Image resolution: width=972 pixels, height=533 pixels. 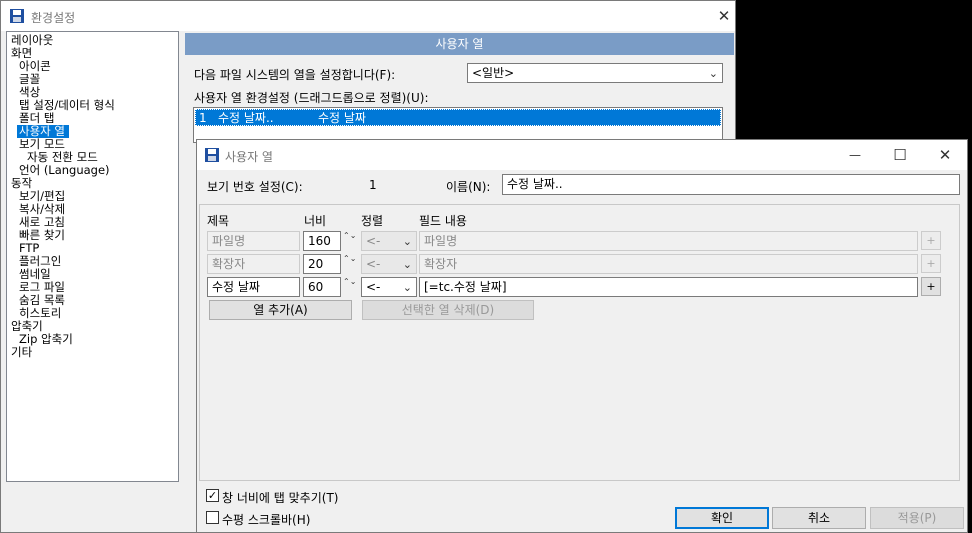 What do you see at coordinates (731, 184) in the screenshot?
I see `name-input: 수정 날짜..` at bounding box center [731, 184].